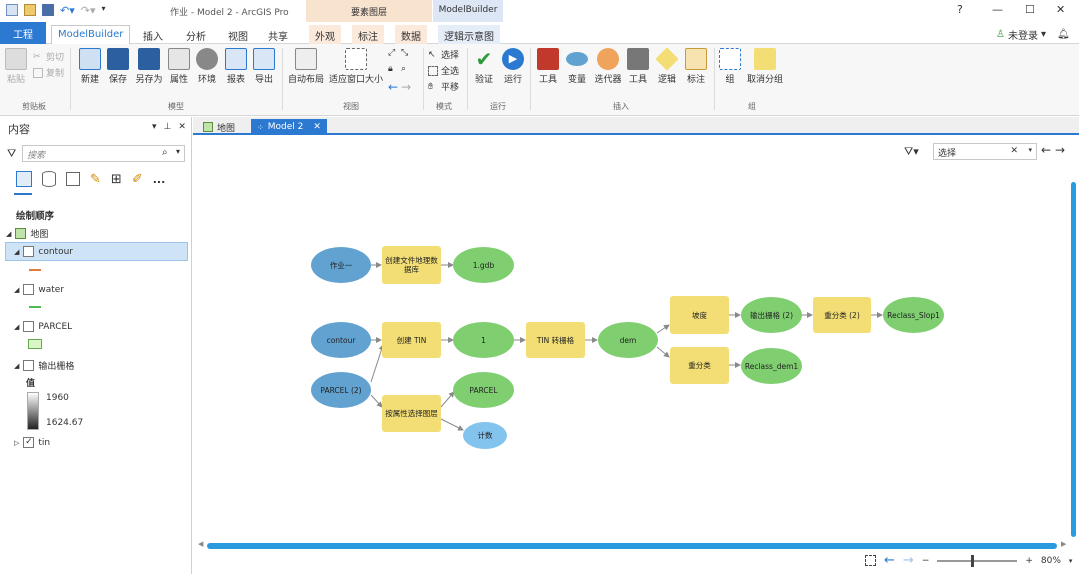  I want to click on save-as-button: 另存为, so click(149, 66).